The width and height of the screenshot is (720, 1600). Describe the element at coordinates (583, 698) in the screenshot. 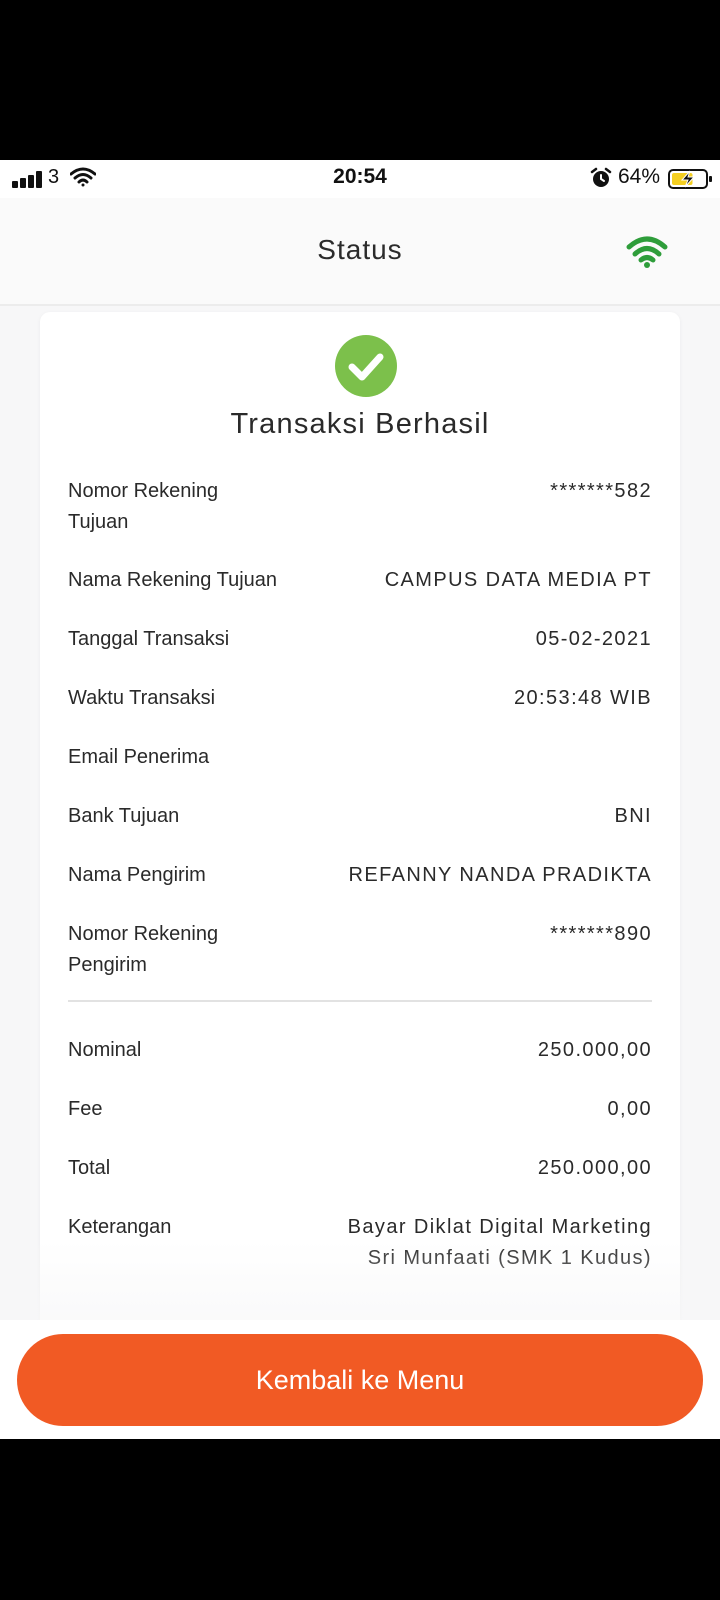

I see `detail-value: 20:53:48 WIB` at that location.